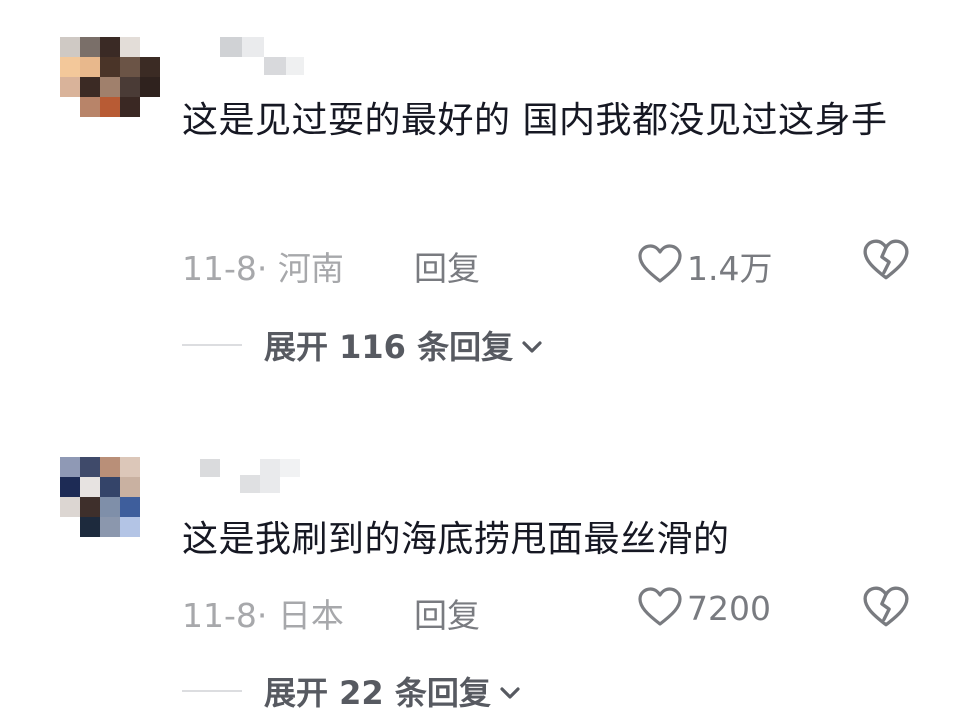 The width and height of the screenshot is (960, 725). I want to click on comment-date-location: 11-8· 日本, so click(263, 615).